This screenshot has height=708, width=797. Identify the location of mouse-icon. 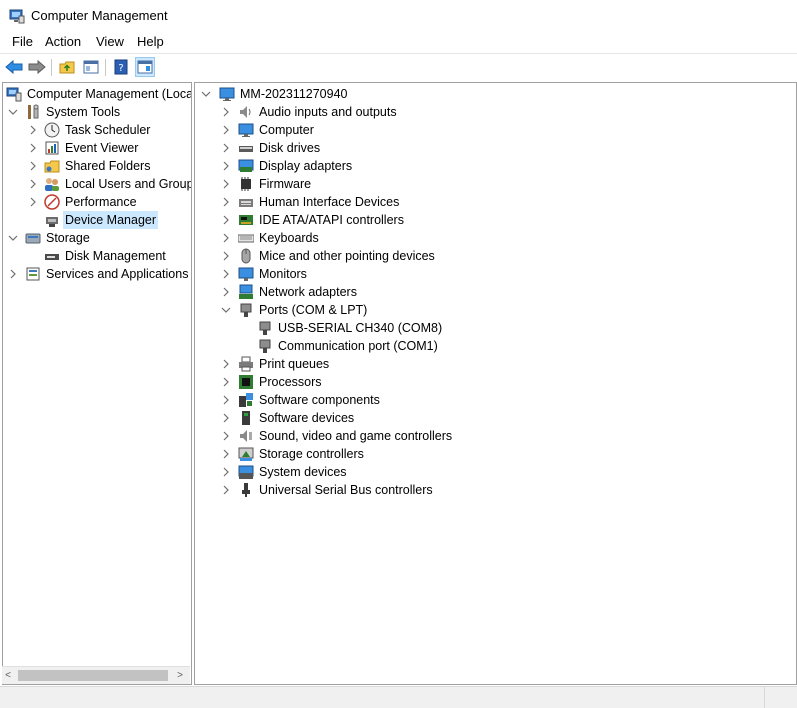
(246, 256).